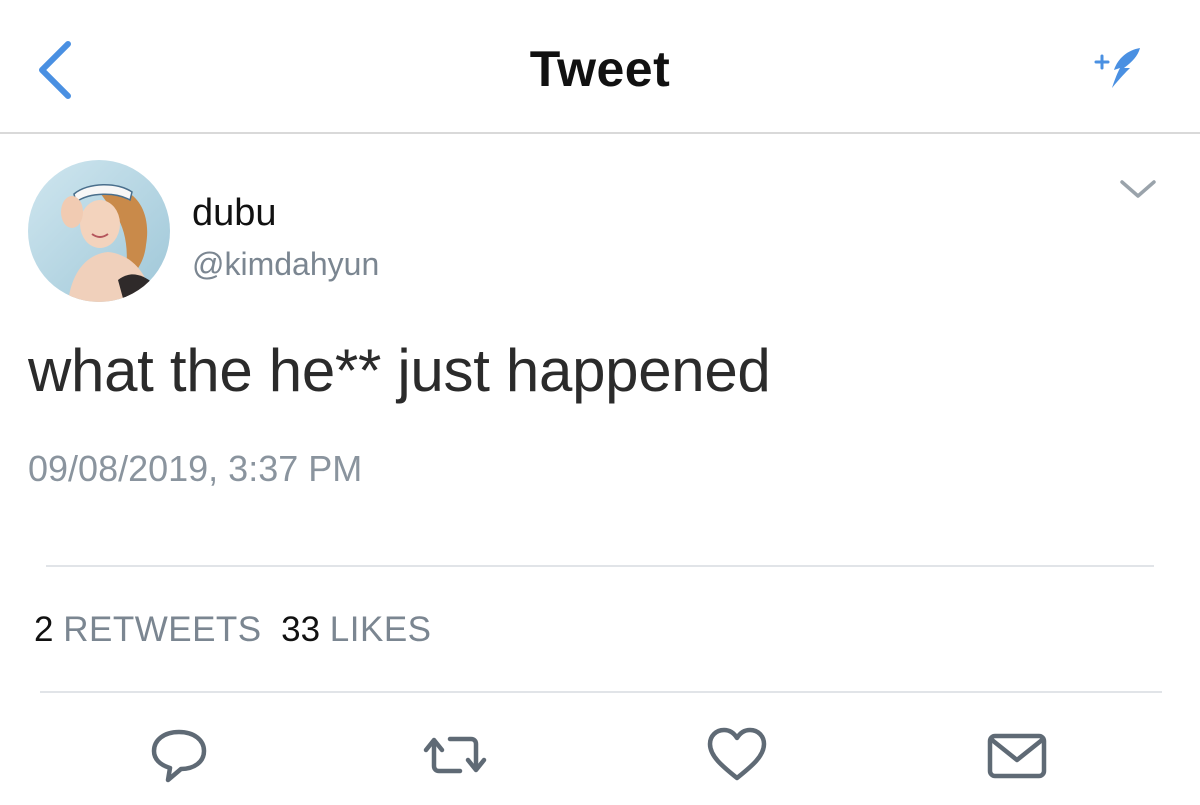 The image size is (1200, 805). Describe the element at coordinates (44, 629) in the screenshot. I see `retweets-count: 2` at that location.